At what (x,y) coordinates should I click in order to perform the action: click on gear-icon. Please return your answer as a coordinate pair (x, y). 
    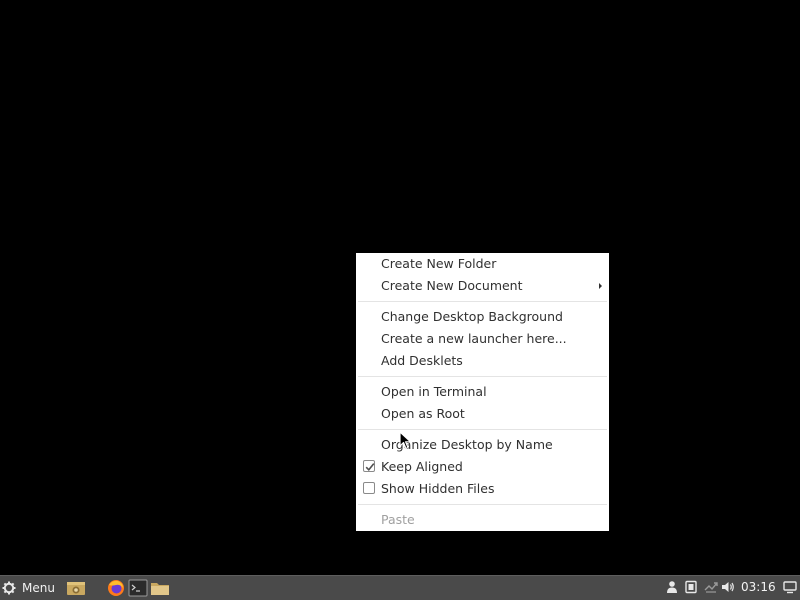
    Looking at the image, I should click on (9, 588).